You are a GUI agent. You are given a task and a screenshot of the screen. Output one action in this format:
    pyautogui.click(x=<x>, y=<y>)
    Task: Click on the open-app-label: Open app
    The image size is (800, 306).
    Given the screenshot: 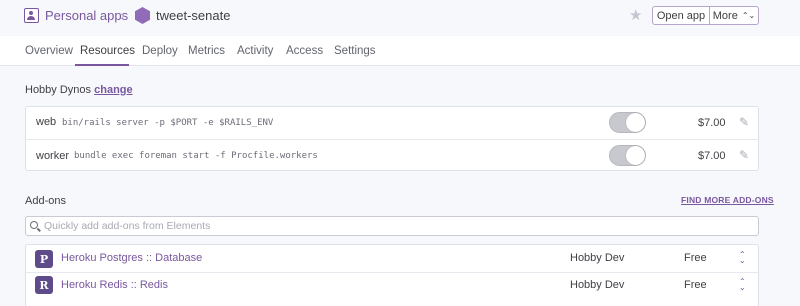 What is the action you would take?
    pyautogui.click(x=681, y=15)
    